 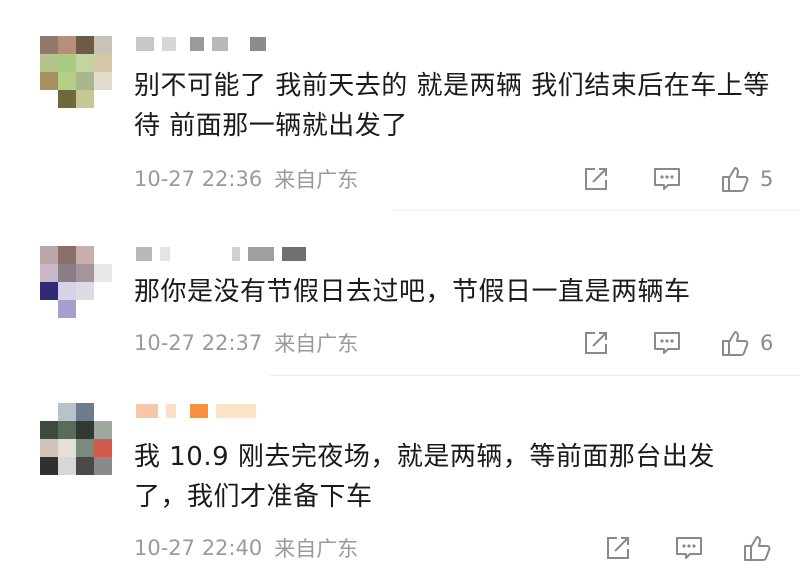 I want to click on comment-meta: 10-27 22:36 来自广东, so click(x=246, y=179).